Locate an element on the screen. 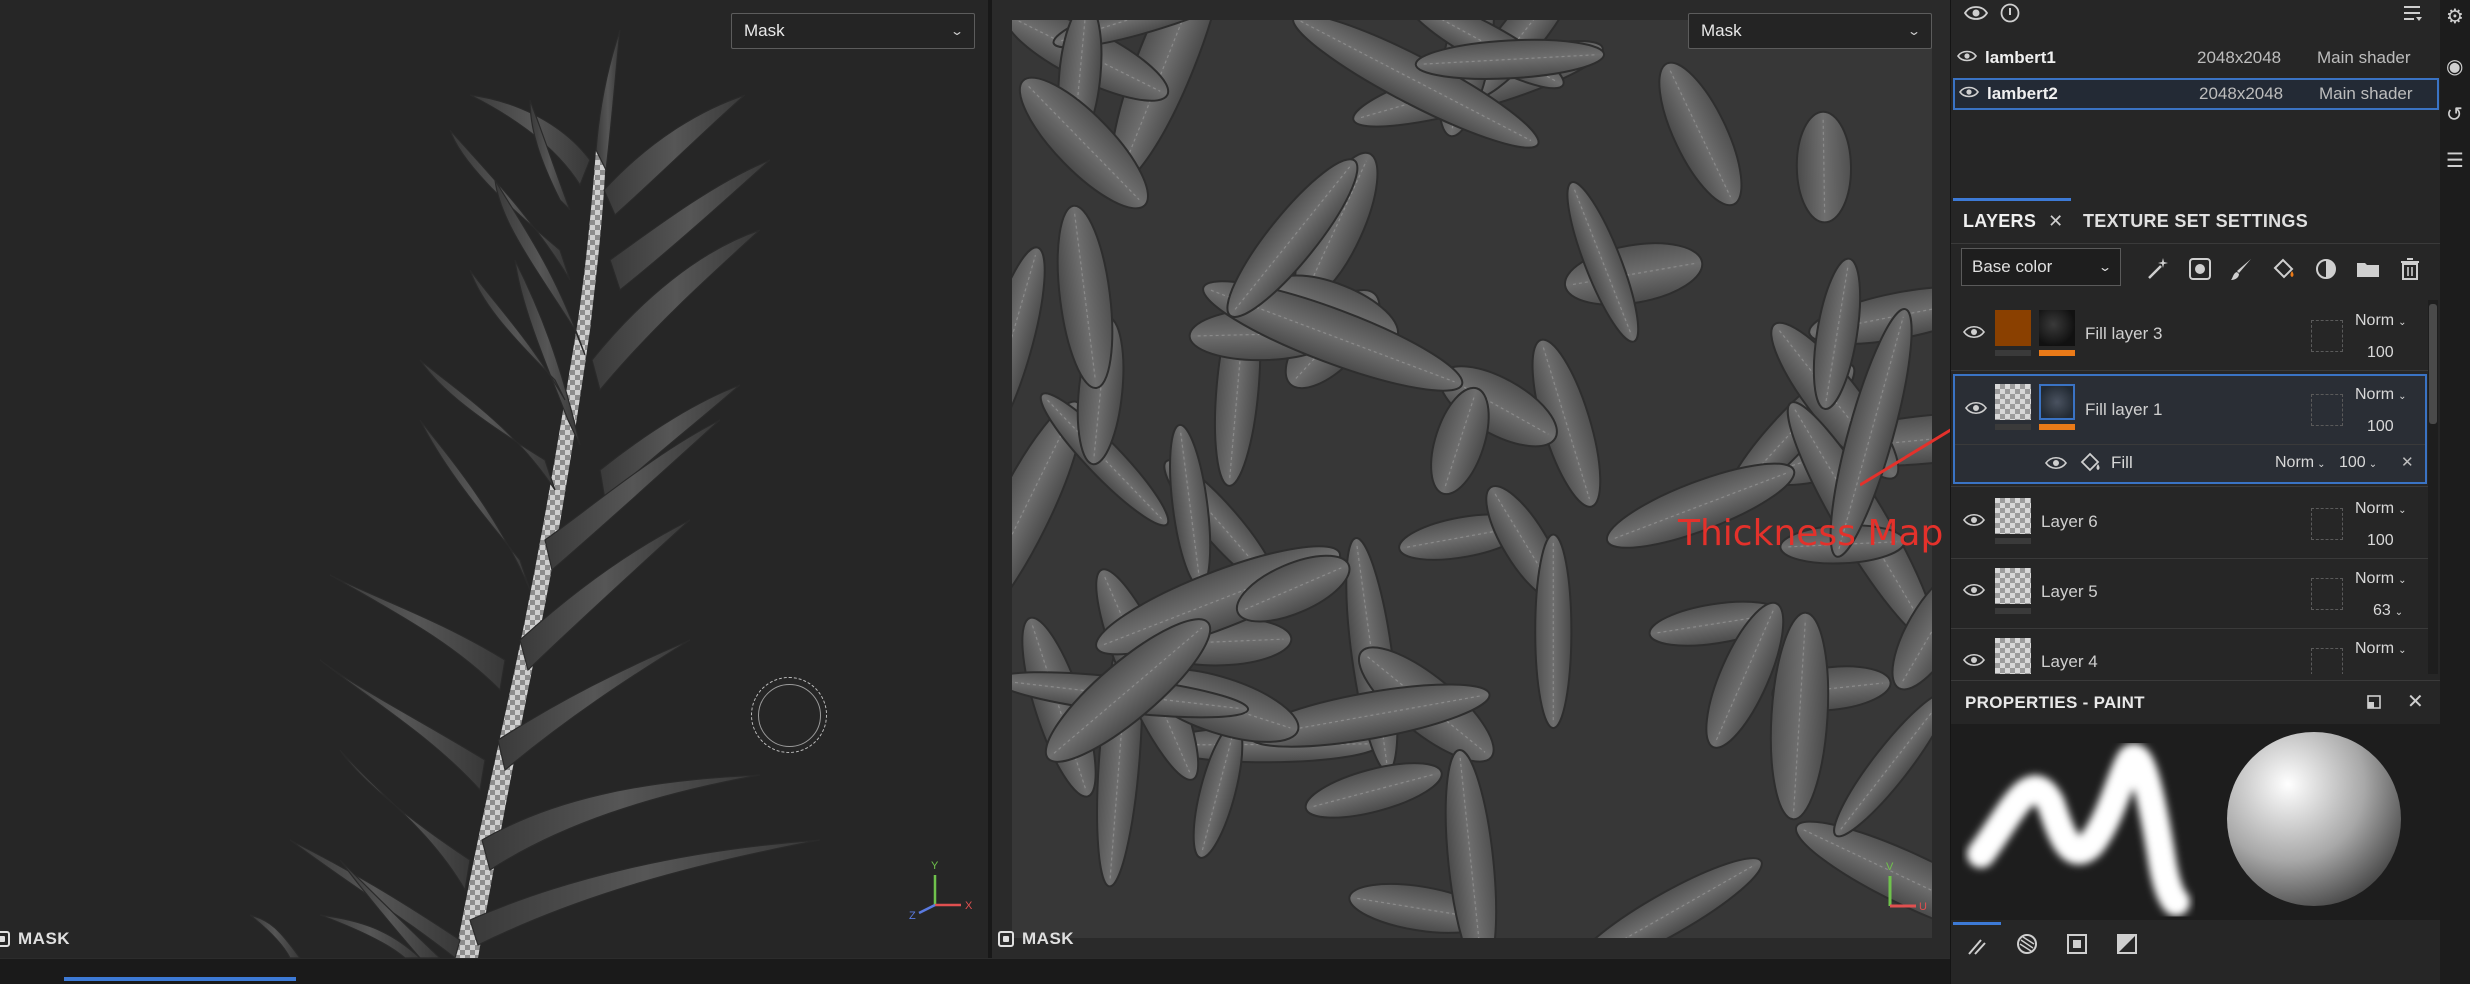 The height and width of the screenshot is (984, 2470). texture-set-row-lambert2: lambert2 2048x2048 Main shader is located at coordinates (2196, 94).